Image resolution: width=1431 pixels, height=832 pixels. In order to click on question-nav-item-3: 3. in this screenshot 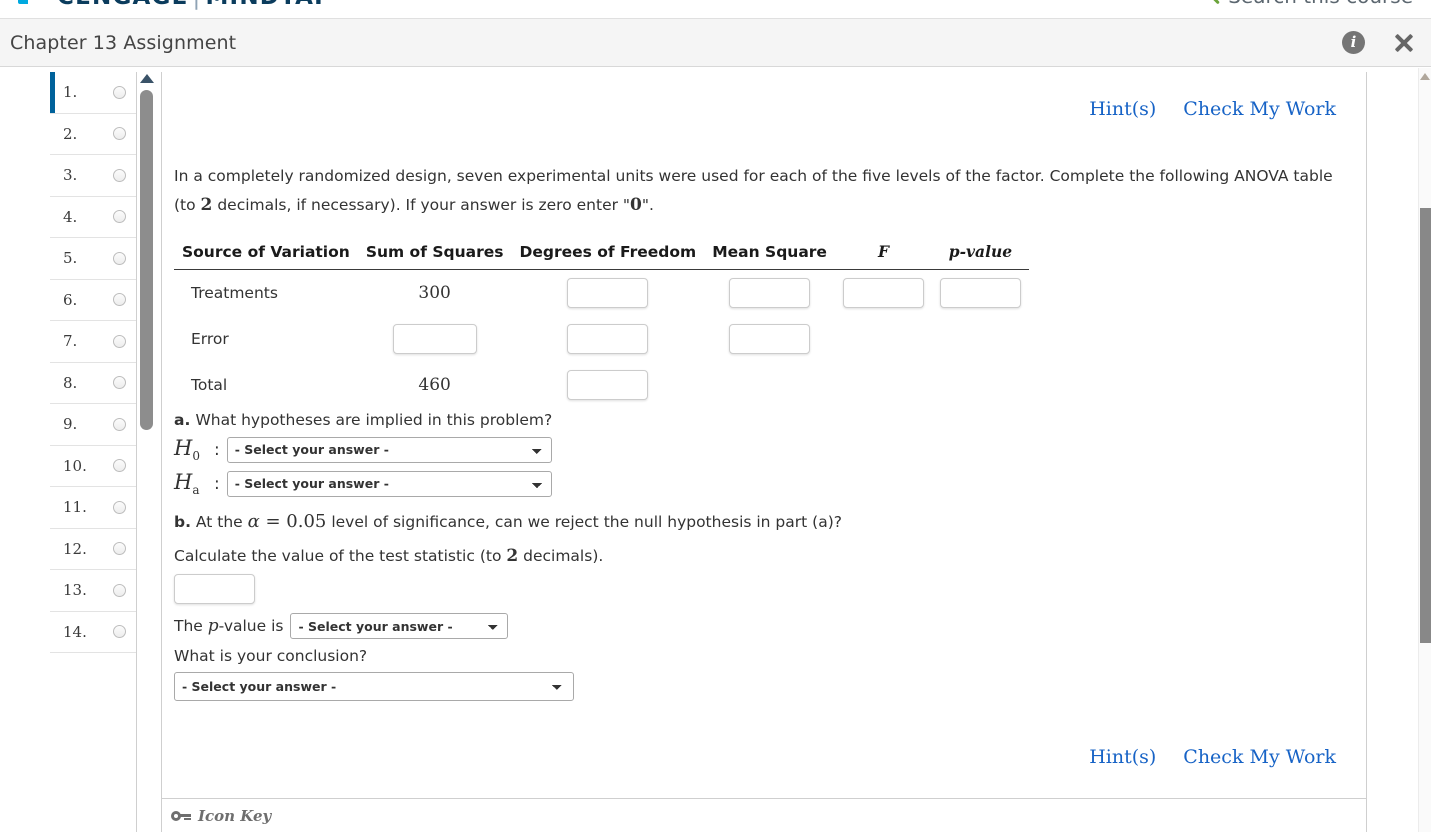, I will do `click(93, 176)`.